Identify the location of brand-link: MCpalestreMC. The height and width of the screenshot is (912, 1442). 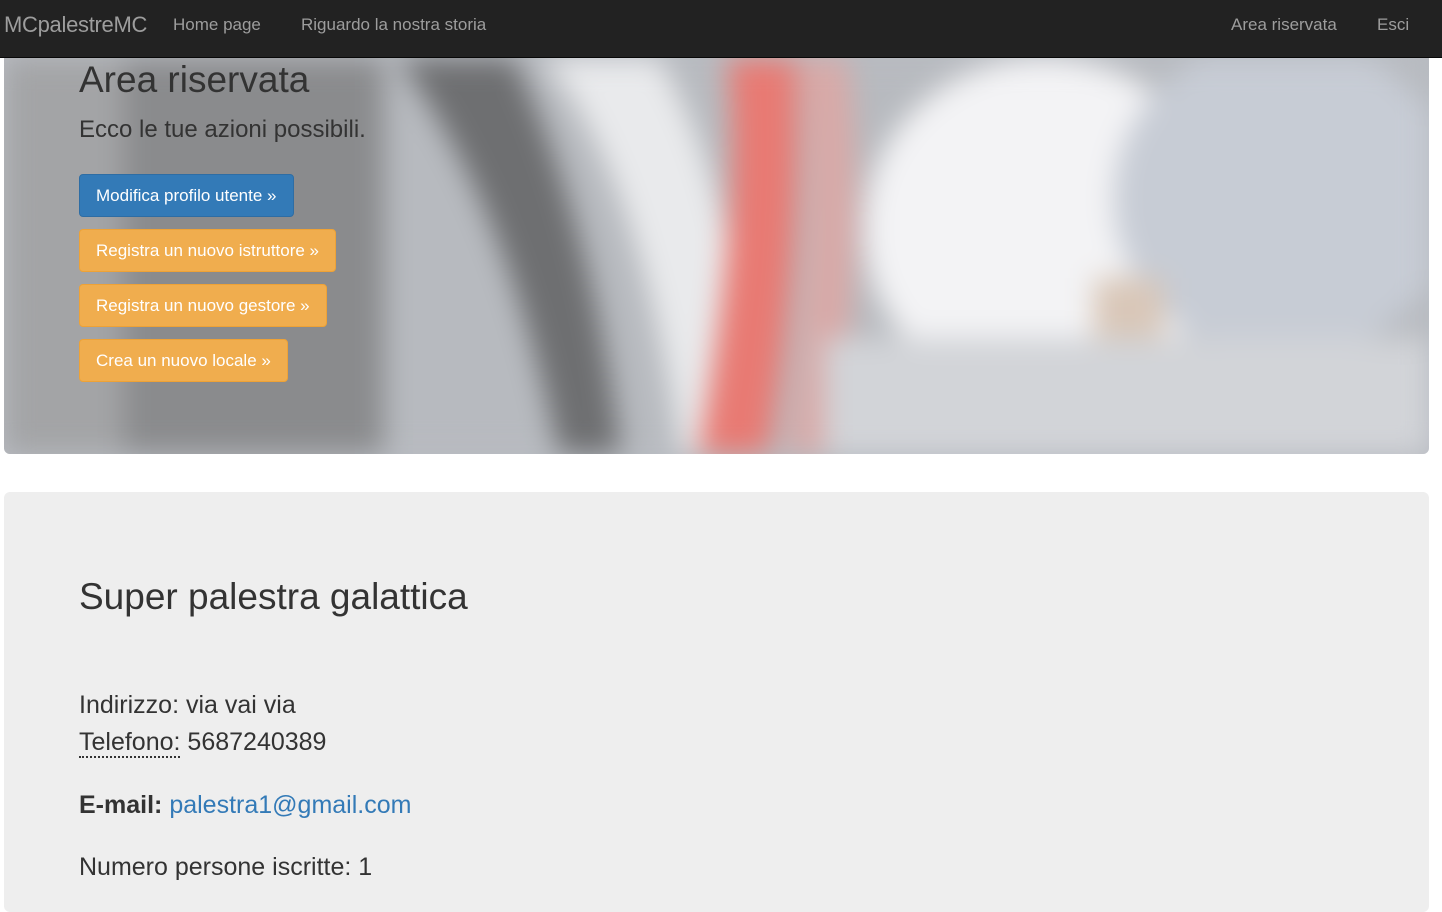
(75, 25).